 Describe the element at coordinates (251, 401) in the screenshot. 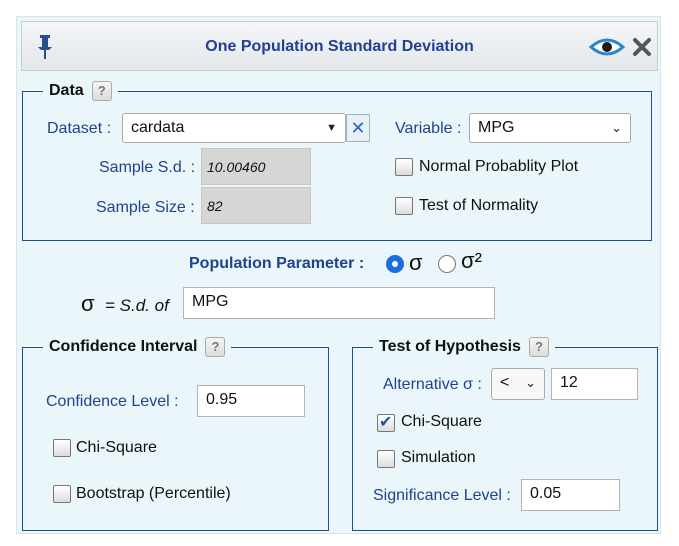

I see `confidence-level-input: 0.95` at that location.